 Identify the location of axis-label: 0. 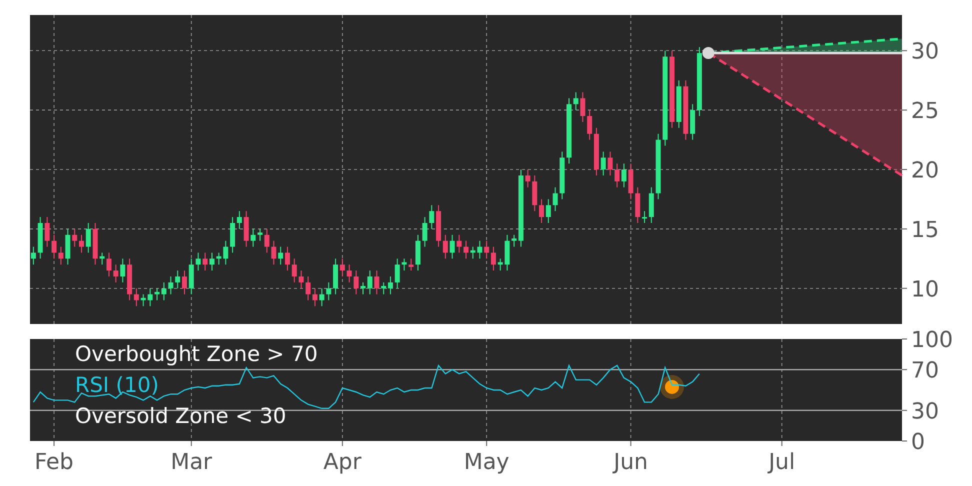
(918, 442).